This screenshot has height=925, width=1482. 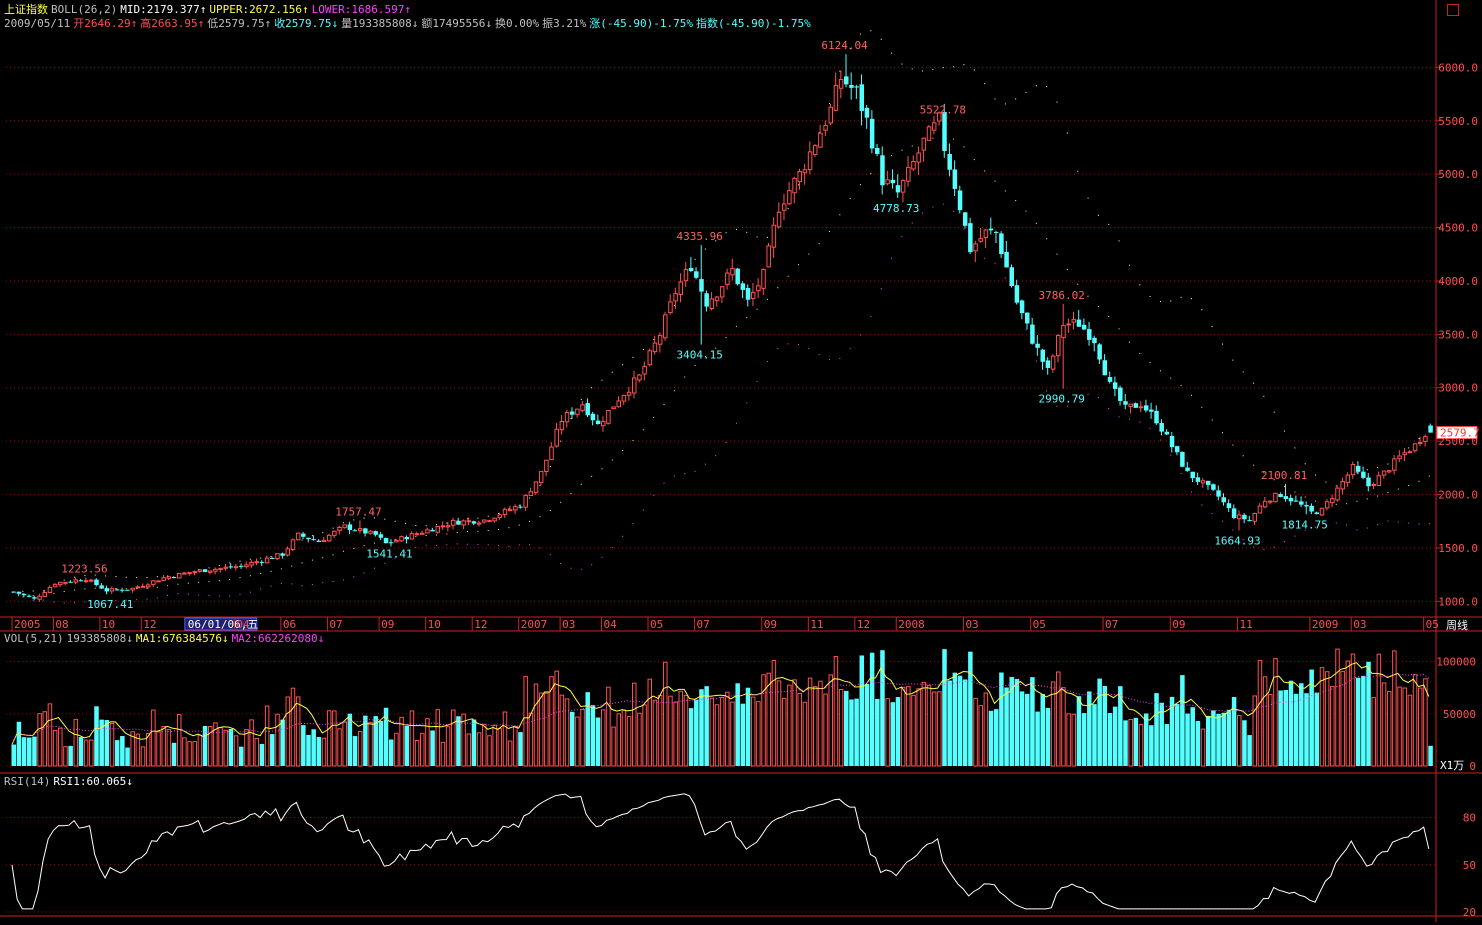 I want to click on date-tick-label: 12, so click(x=149, y=624).